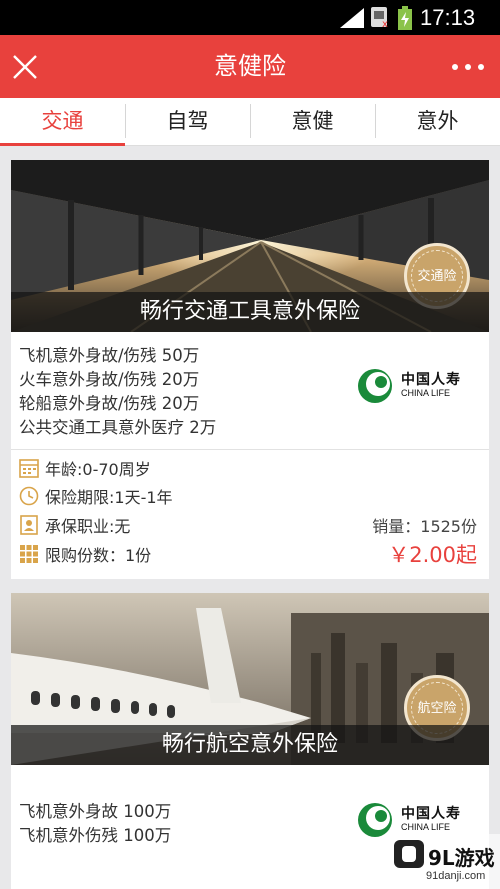  Describe the element at coordinates (468, 68) in the screenshot. I see `more-options-icon` at that location.